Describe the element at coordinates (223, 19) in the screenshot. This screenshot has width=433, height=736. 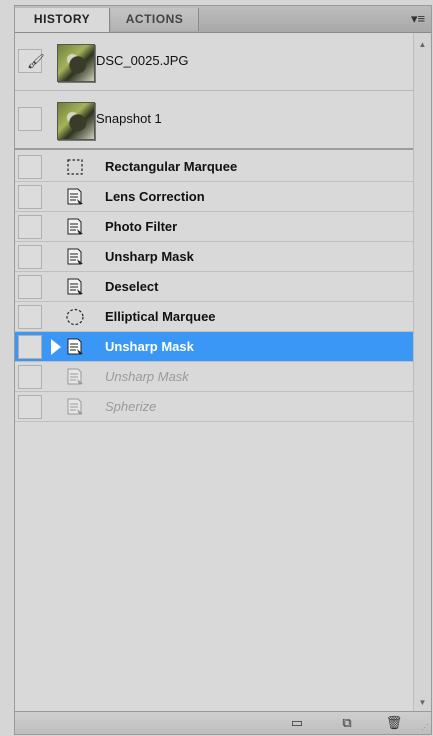
I see `panel-tab-bar: HISTORY ACTIONS ▾≡` at that location.